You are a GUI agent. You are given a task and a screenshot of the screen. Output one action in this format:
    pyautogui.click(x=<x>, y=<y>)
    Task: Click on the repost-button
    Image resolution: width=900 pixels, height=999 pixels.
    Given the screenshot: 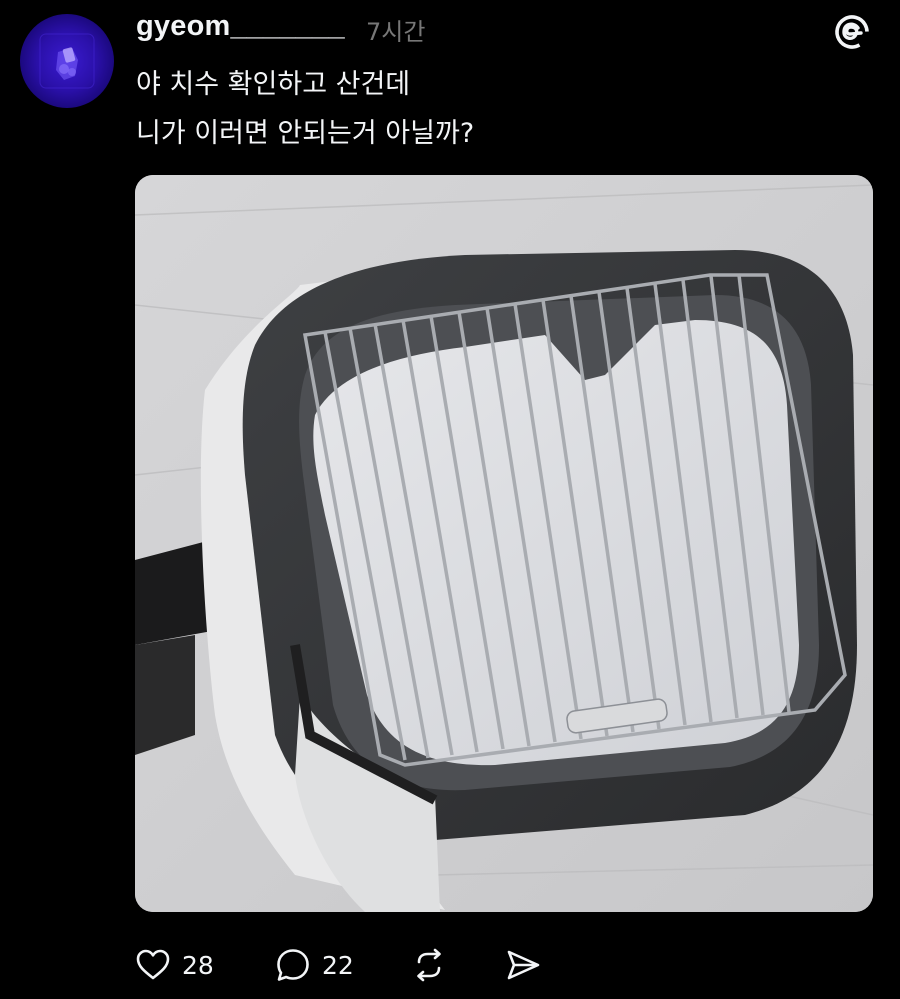 What is the action you would take?
    pyautogui.click(x=429, y=965)
    